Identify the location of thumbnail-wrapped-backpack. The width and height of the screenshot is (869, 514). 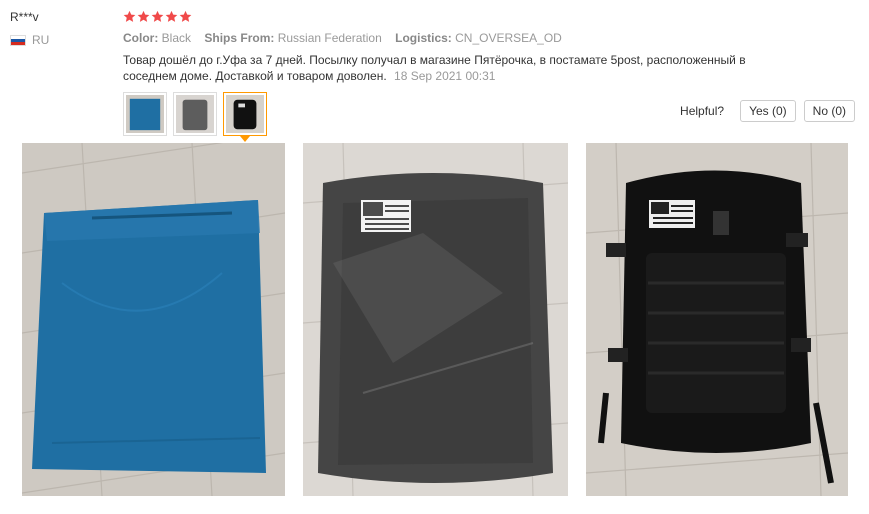
(195, 114).